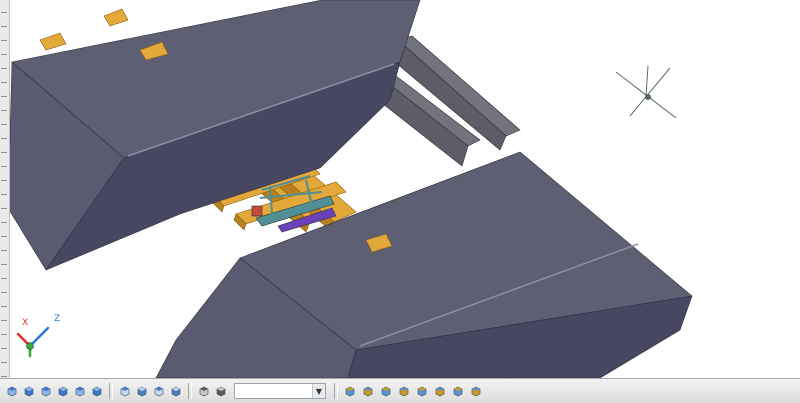 This screenshot has height=403, width=800. I want to click on named-views-icon, so click(221, 391).